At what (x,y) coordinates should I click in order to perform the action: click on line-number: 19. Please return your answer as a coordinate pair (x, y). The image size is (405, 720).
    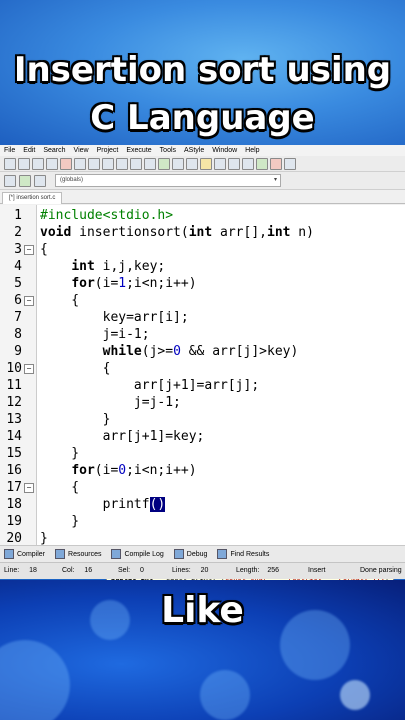
    Looking at the image, I should click on (14, 521).